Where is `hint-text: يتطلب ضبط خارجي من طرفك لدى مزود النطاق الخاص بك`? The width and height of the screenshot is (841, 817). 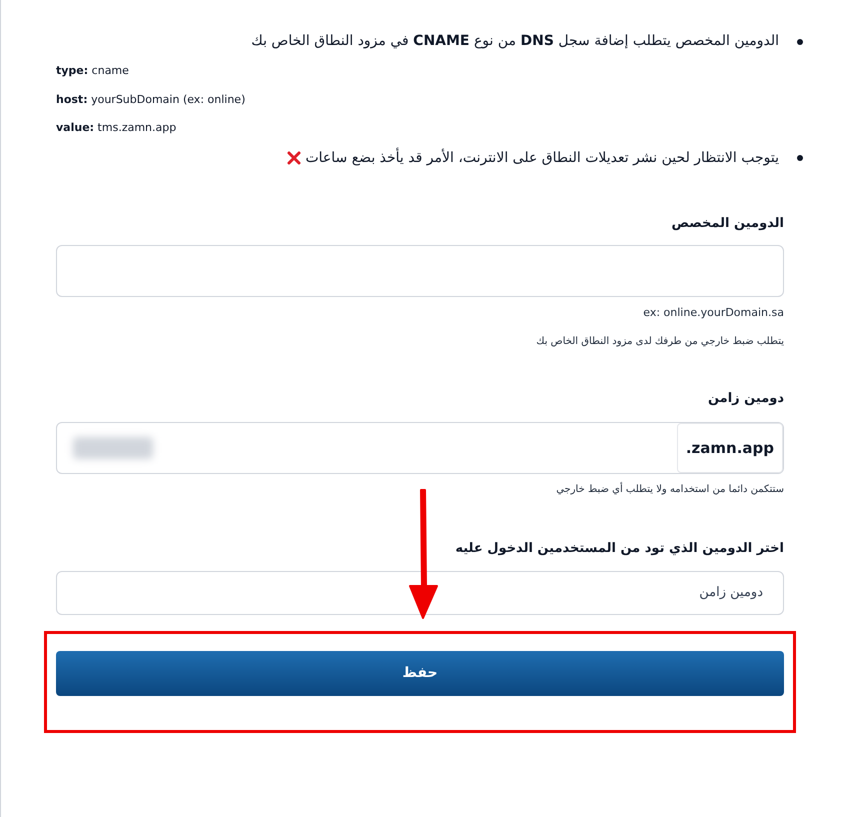 hint-text: يتطلب ضبط خارجي من طرفك لدى مزود النطاق الخاص بك is located at coordinates (659, 341).